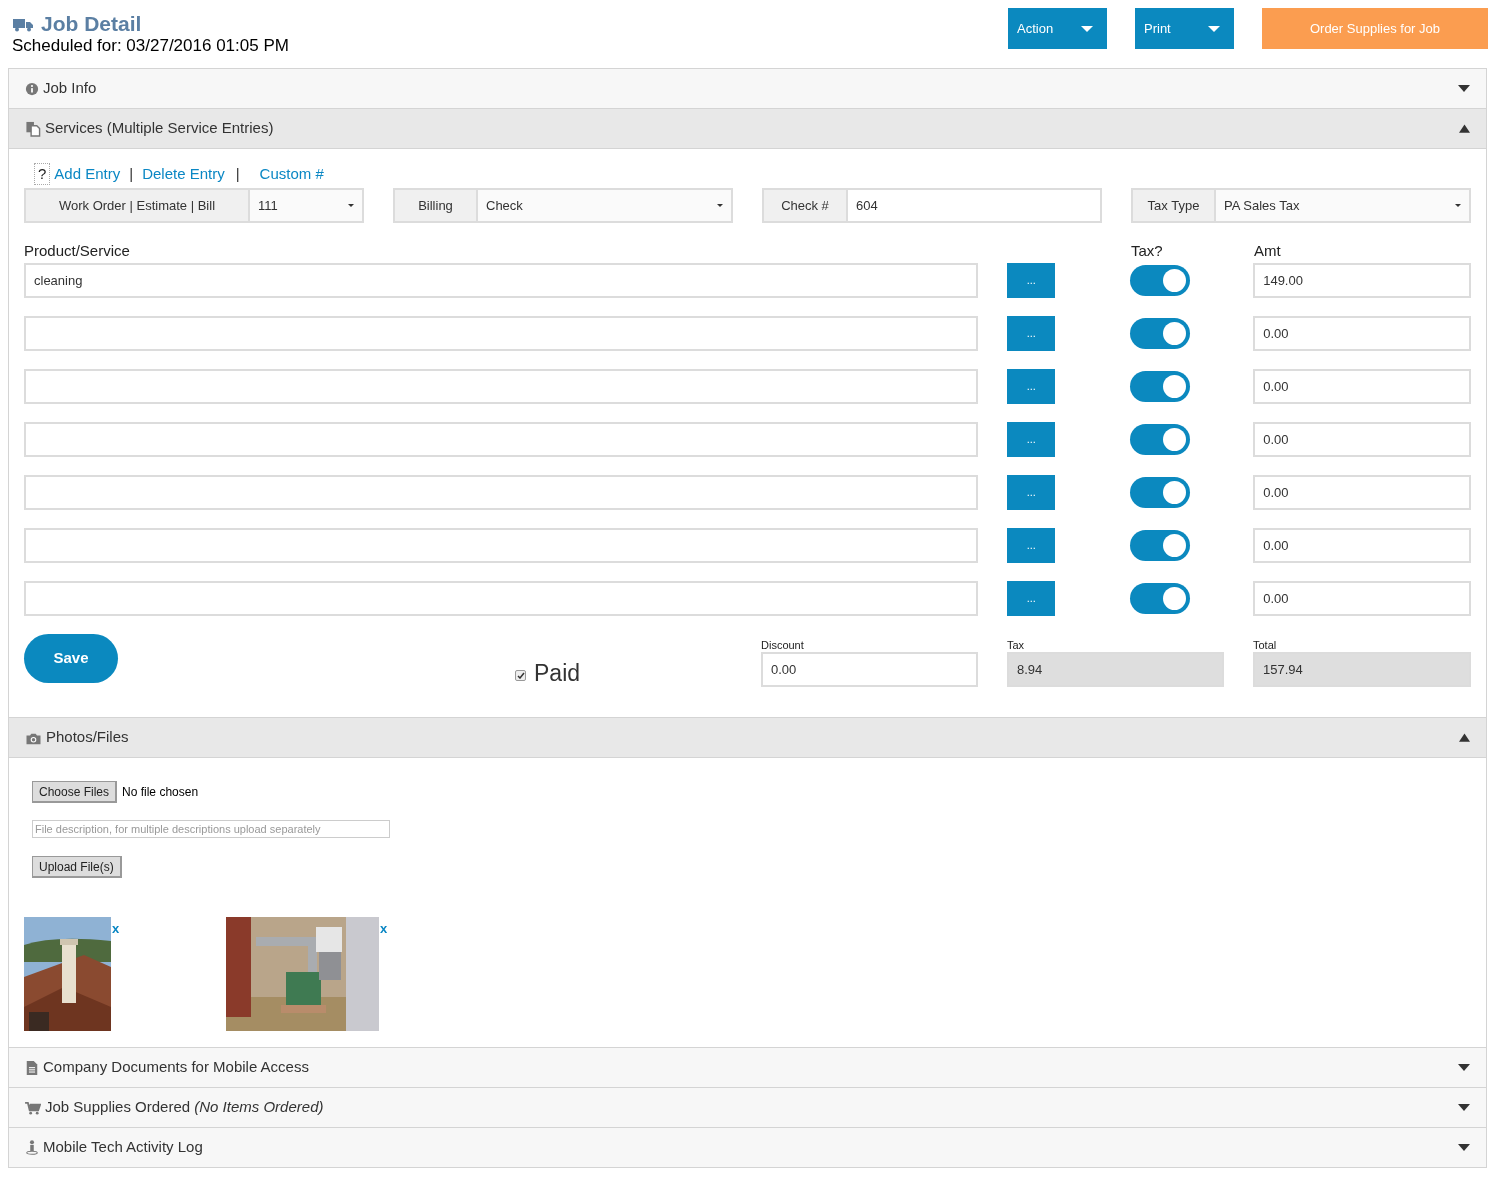 The image size is (1500, 1180). What do you see at coordinates (75, 792) in the screenshot?
I see `choose-files-button: Choose Files` at bounding box center [75, 792].